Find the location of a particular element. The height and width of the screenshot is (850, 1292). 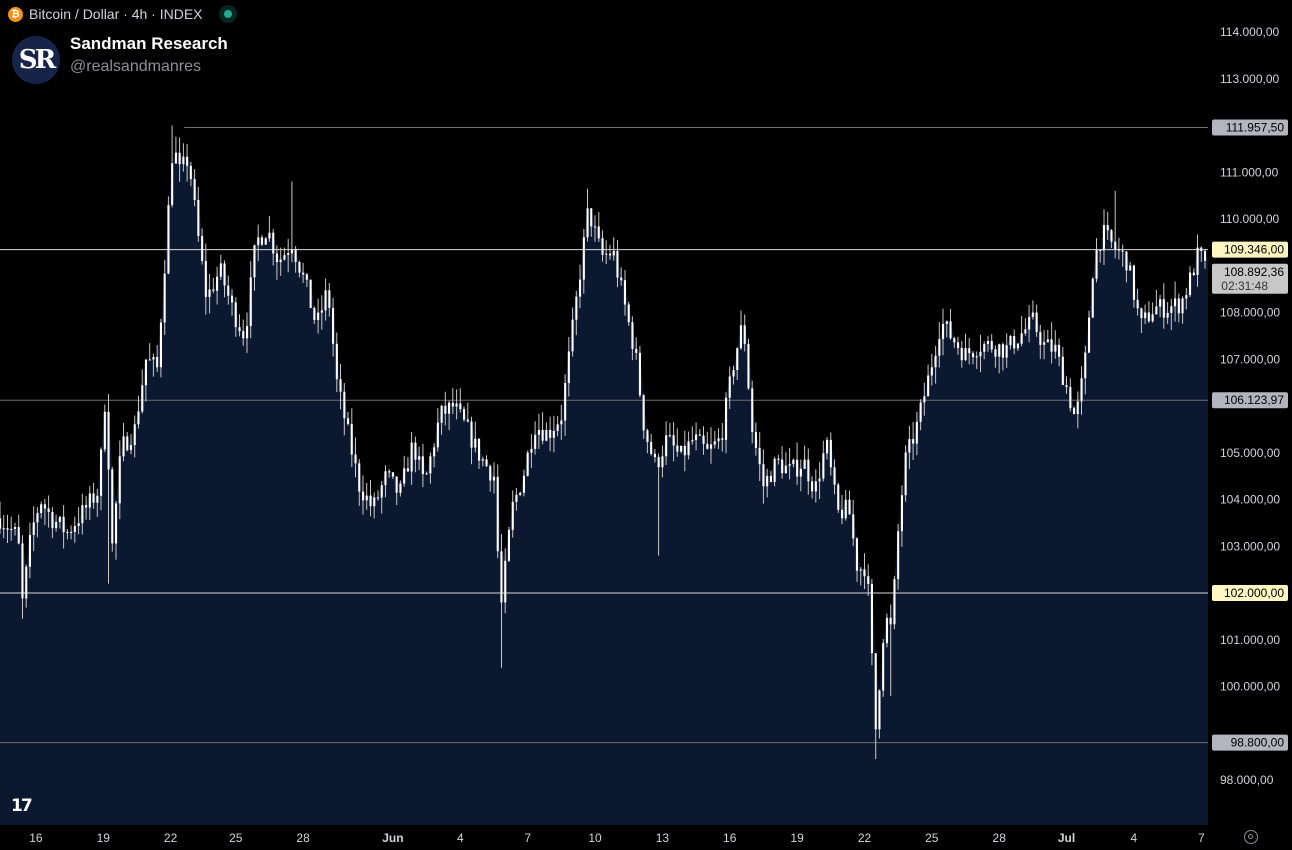

price-tick-label: 101.000,00 is located at coordinates (1250, 640).